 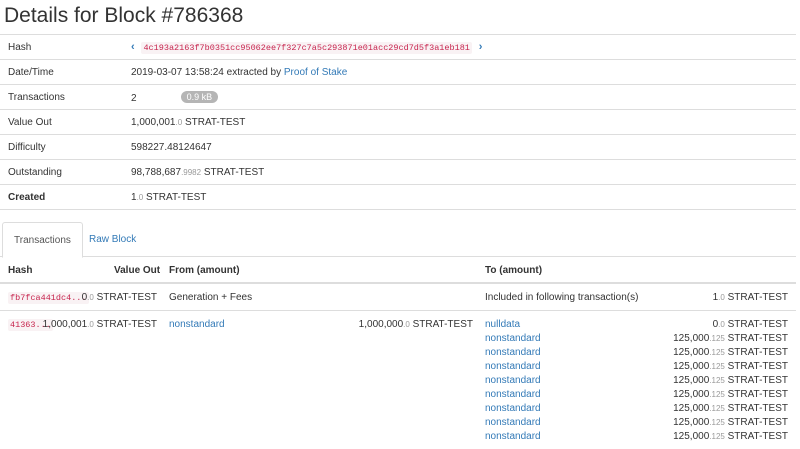 What do you see at coordinates (398, 171) in the screenshot?
I see `outstanding-row: Outstanding 98,788,687.9982 STRAT-TEST` at bounding box center [398, 171].